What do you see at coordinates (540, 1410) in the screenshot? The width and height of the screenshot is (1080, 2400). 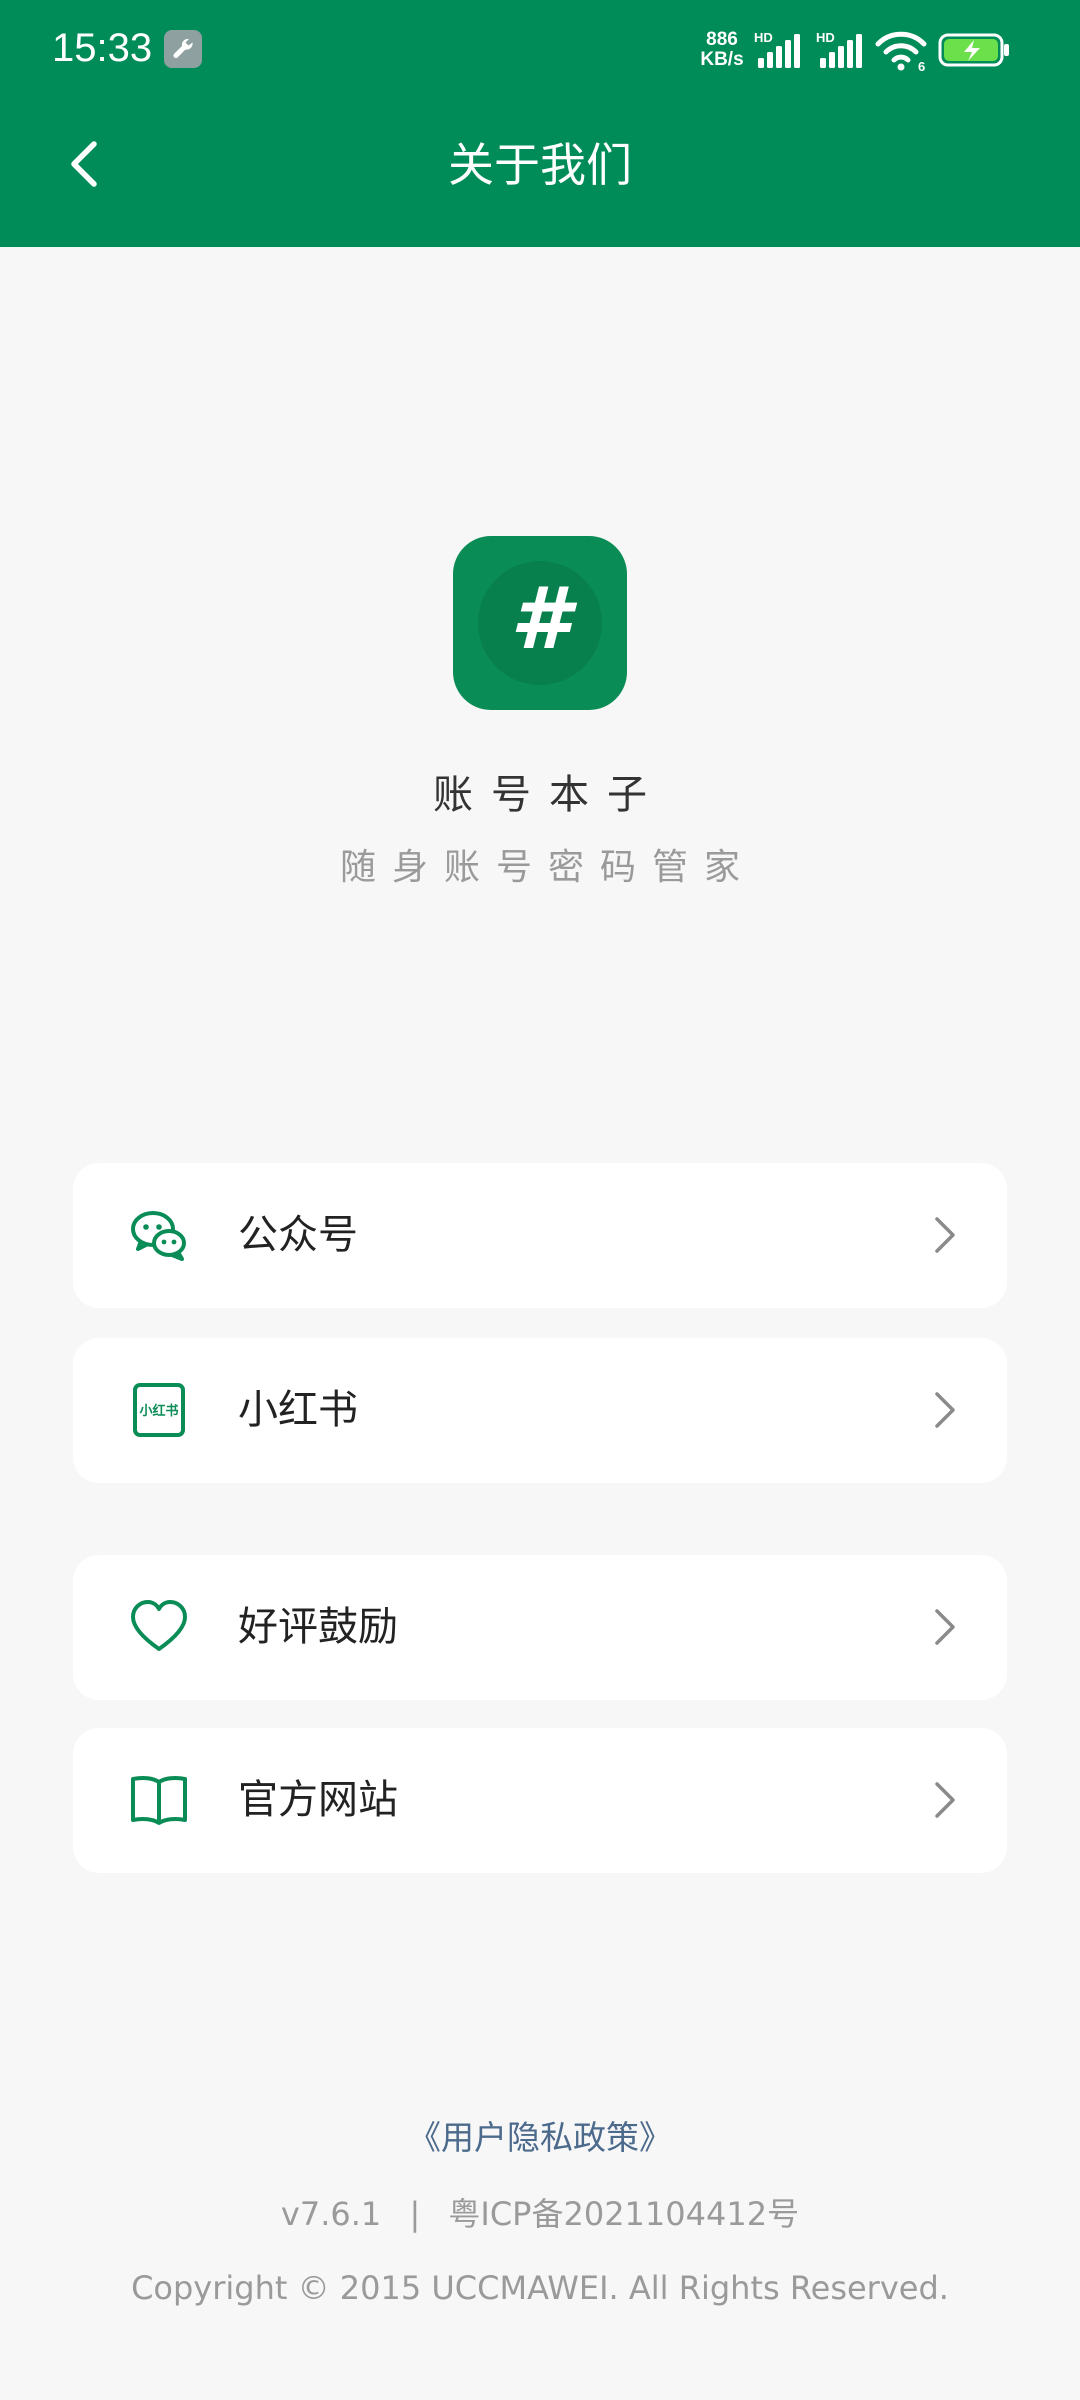 I see `menu-item-xiaohongshu: 小红书 小红书` at bounding box center [540, 1410].